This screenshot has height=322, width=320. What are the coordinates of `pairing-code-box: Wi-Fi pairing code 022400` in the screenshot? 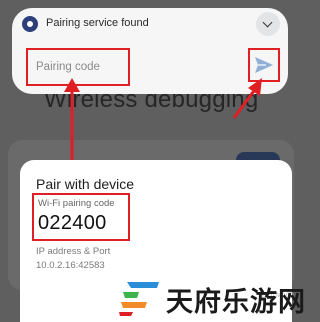 It's located at (81, 217).